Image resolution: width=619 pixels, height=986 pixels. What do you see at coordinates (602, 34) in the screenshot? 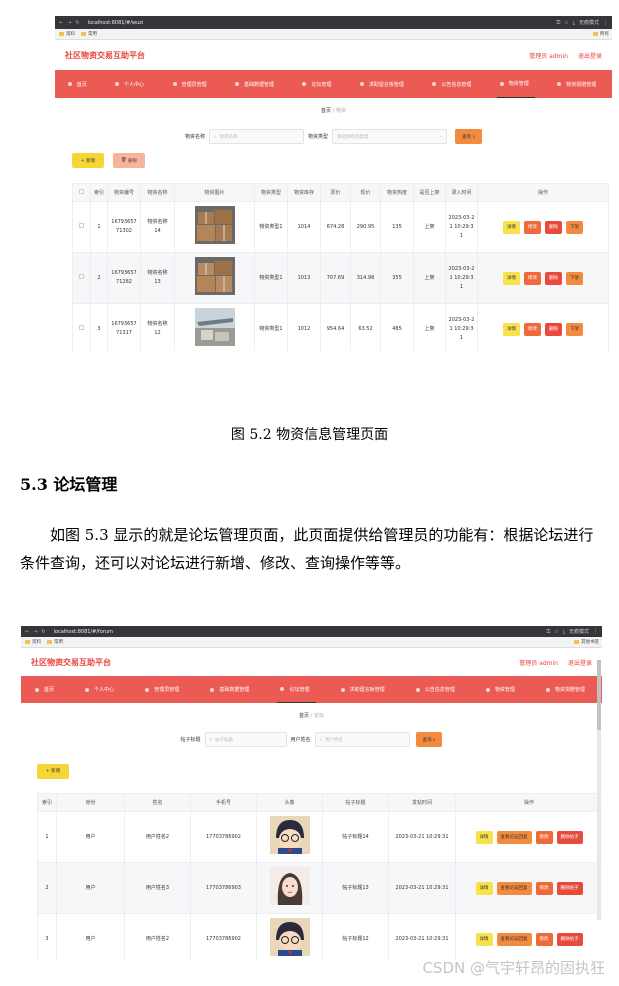
I see `bookmark-folder: 所有` at bounding box center [602, 34].